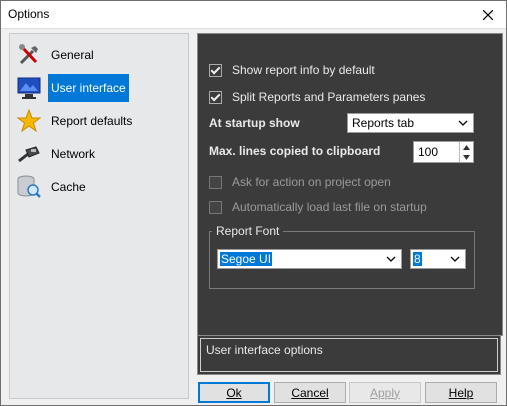  I want to click on cancel-button: Cancel, so click(310, 392).